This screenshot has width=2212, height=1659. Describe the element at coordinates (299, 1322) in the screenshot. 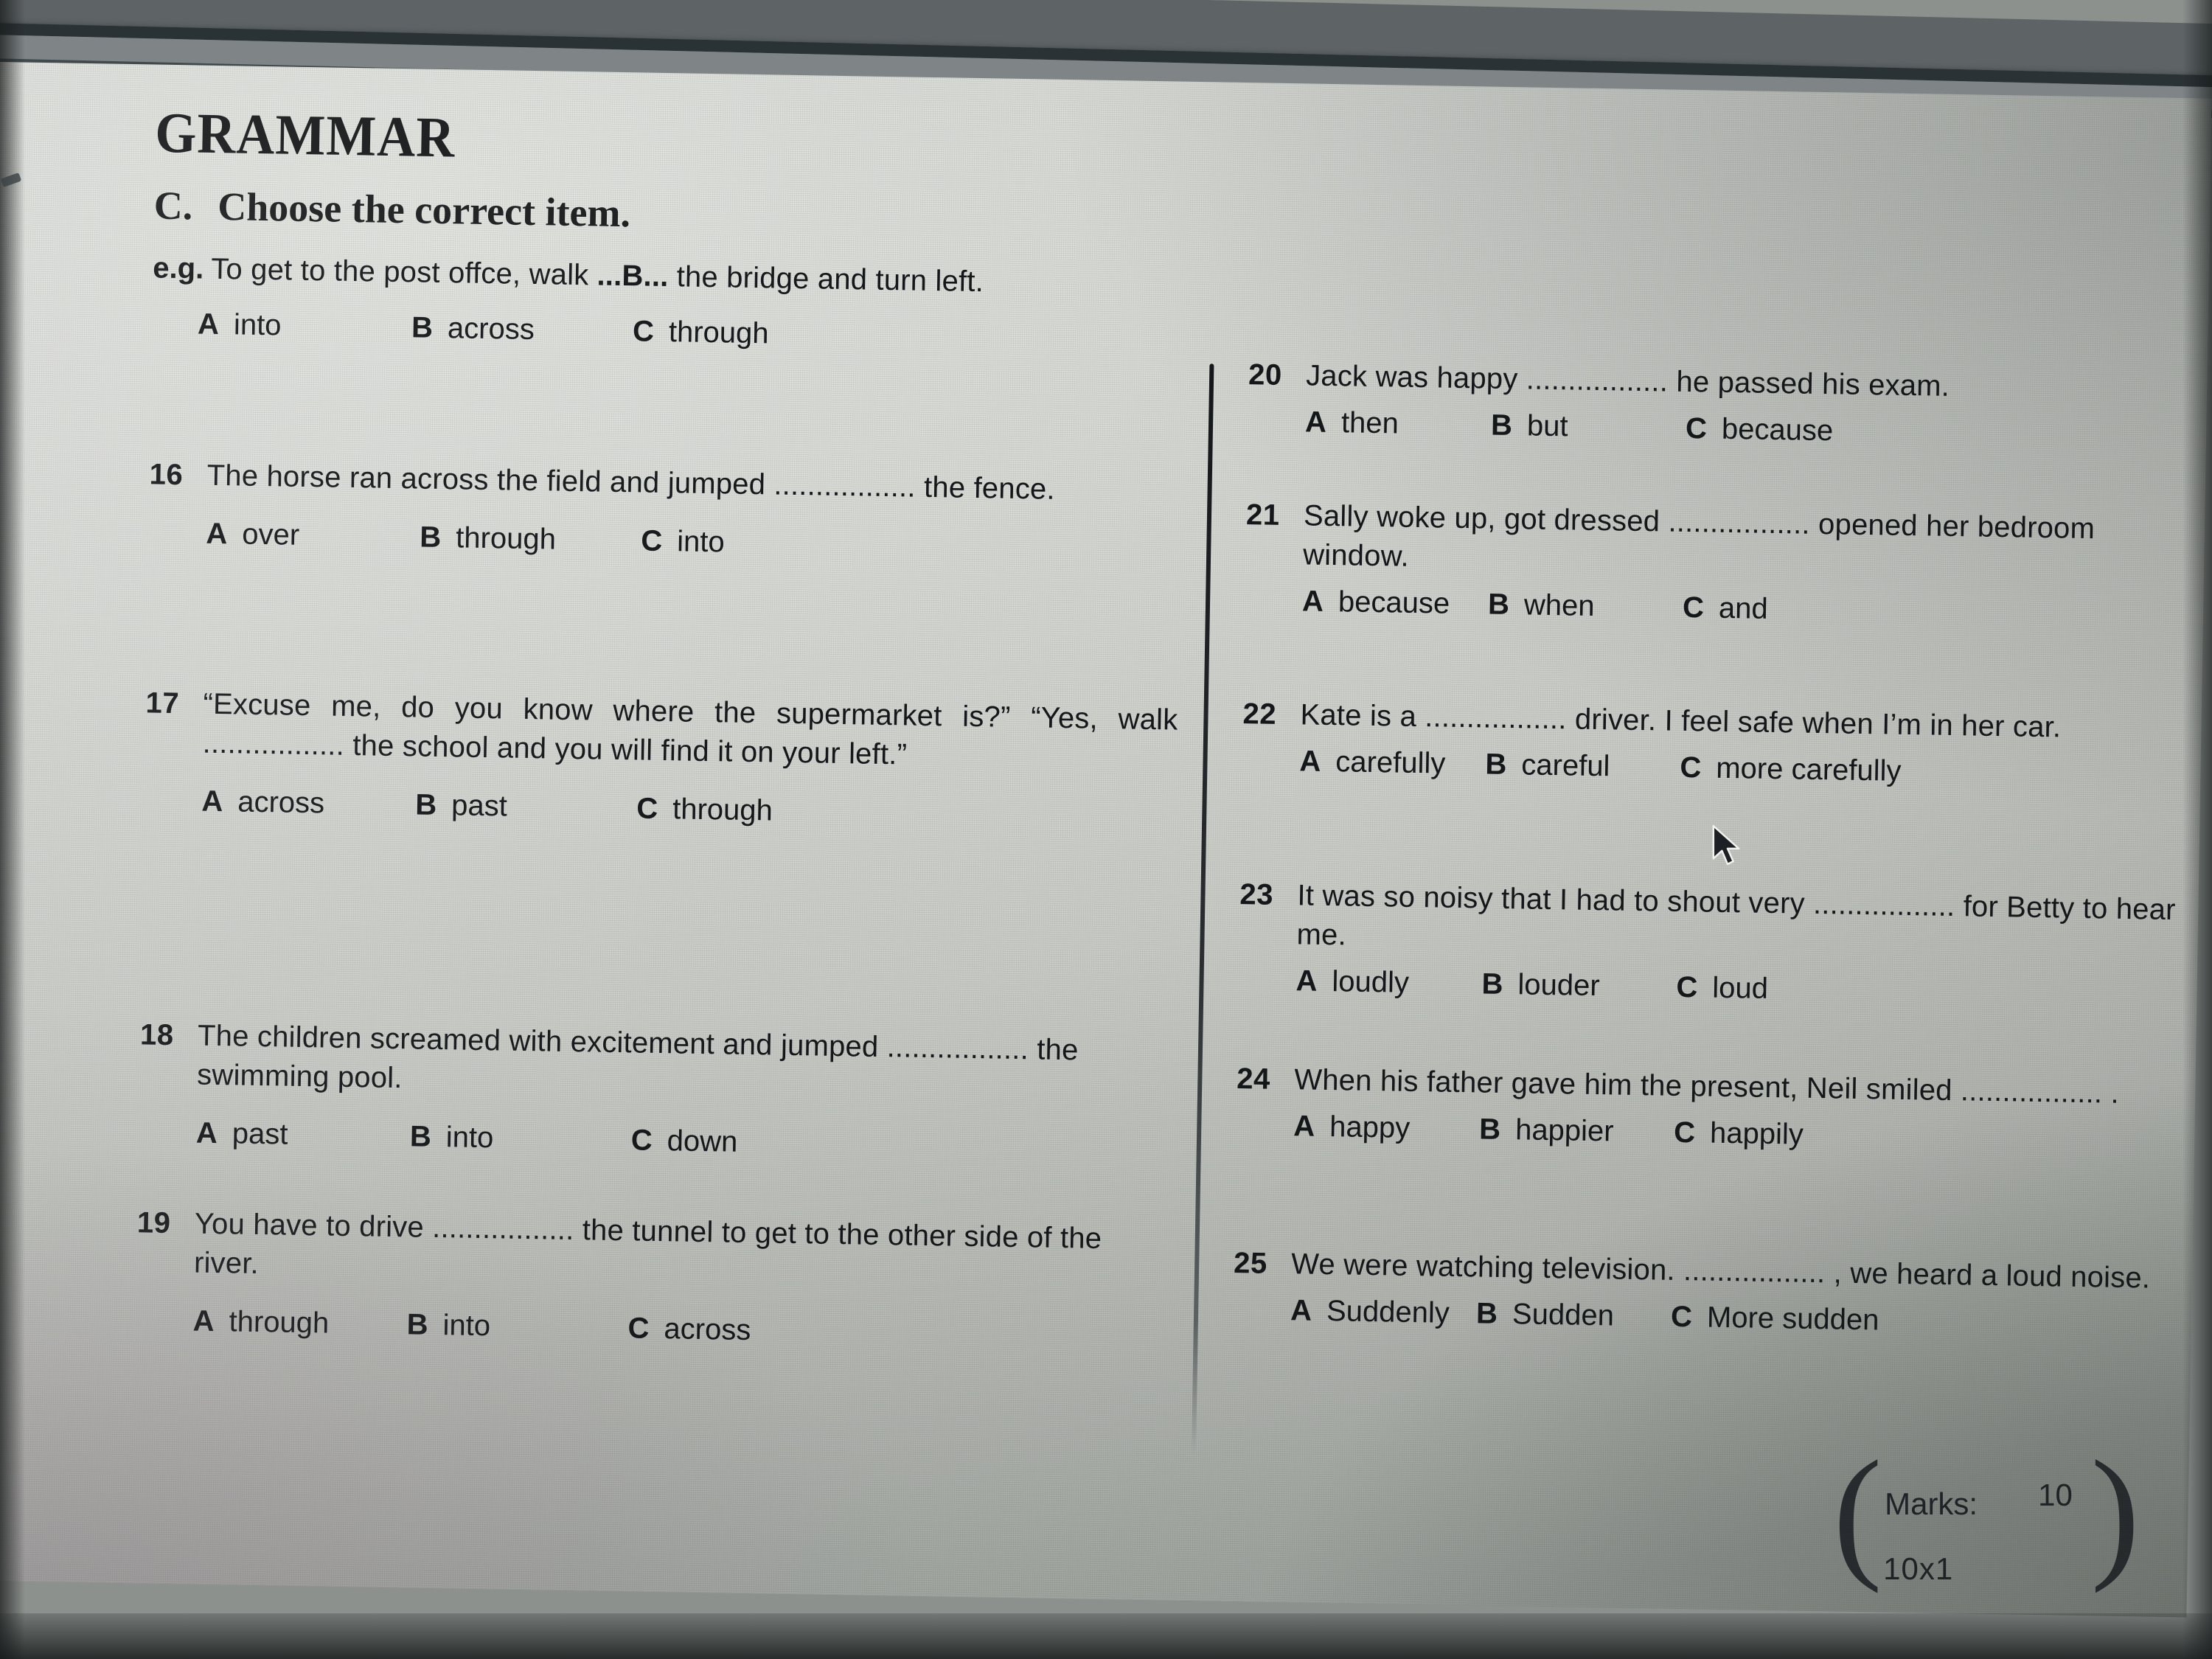

I see `question-19-option-a: A through` at that location.